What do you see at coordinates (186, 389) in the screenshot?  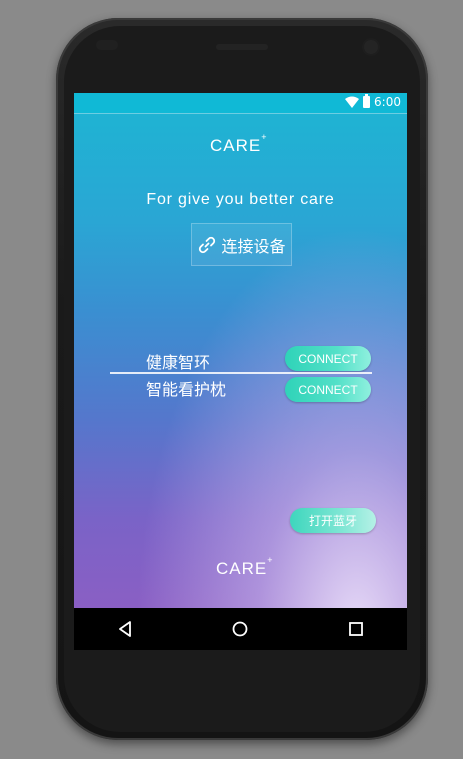 I see `device-name-pillow: 智能看护枕` at bounding box center [186, 389].